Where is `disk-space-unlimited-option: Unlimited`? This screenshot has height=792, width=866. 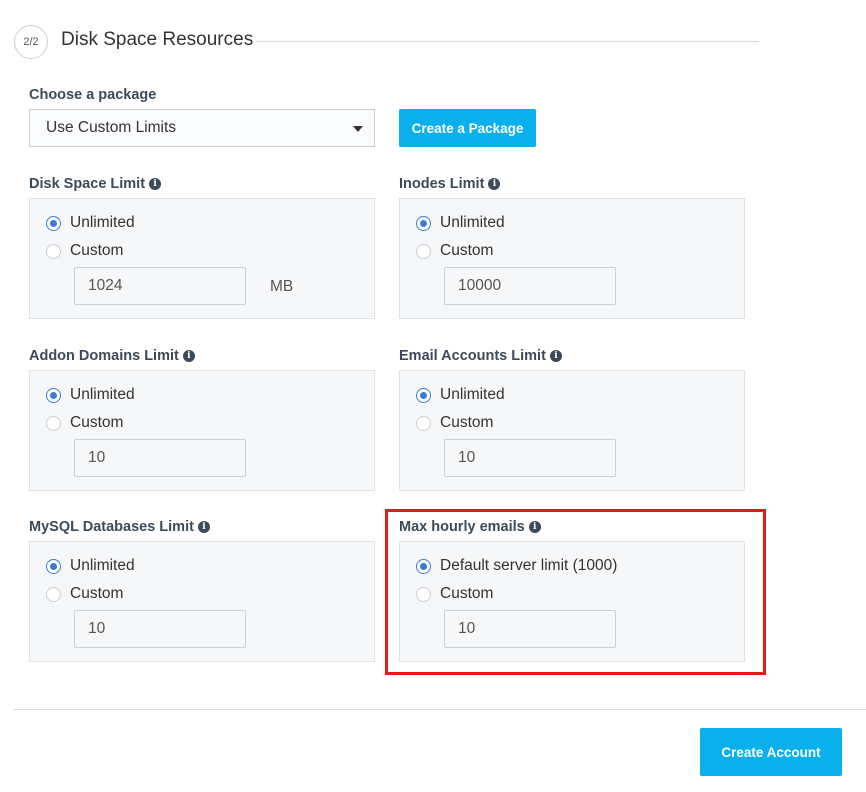 disk-space-unlimited-option: Unlimited is located at coordinates (90, 223).